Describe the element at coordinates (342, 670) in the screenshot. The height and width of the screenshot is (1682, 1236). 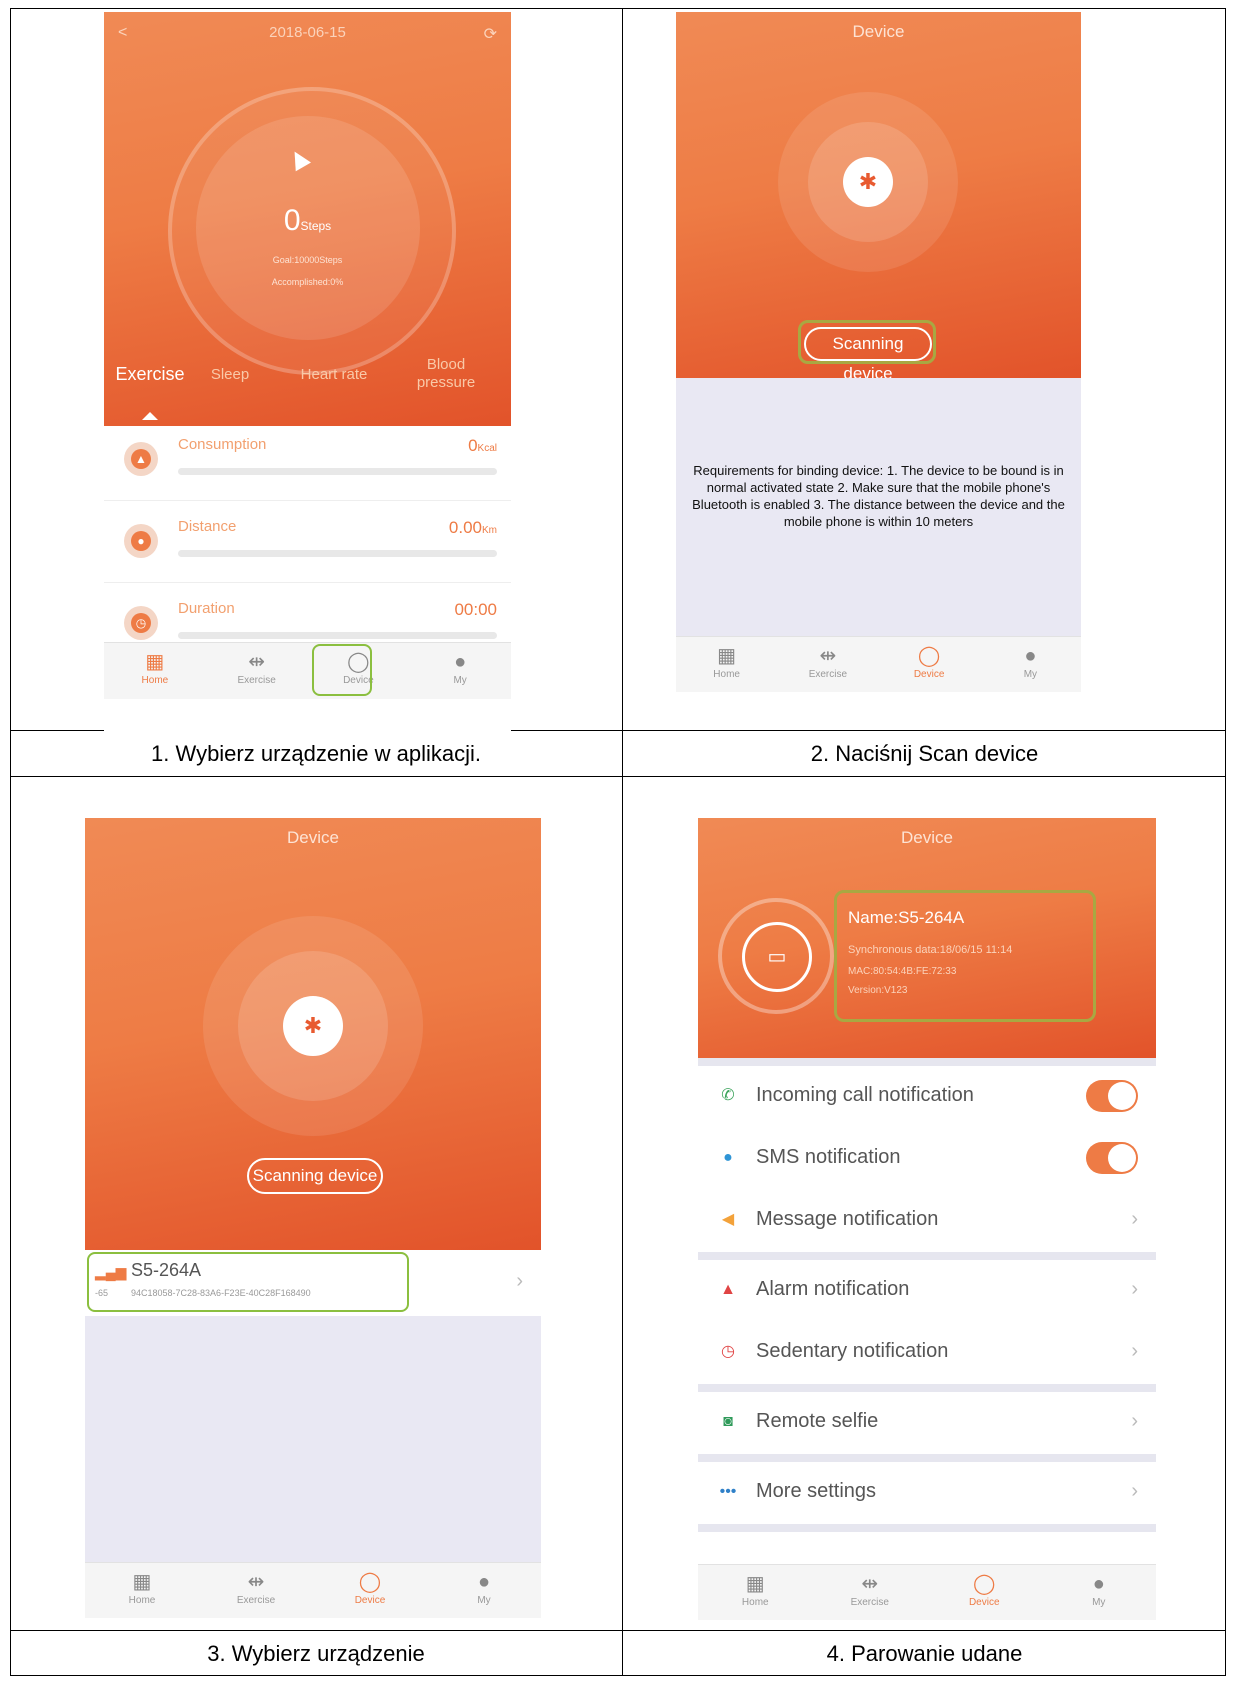
I see `device-tab-highlight` at that location.